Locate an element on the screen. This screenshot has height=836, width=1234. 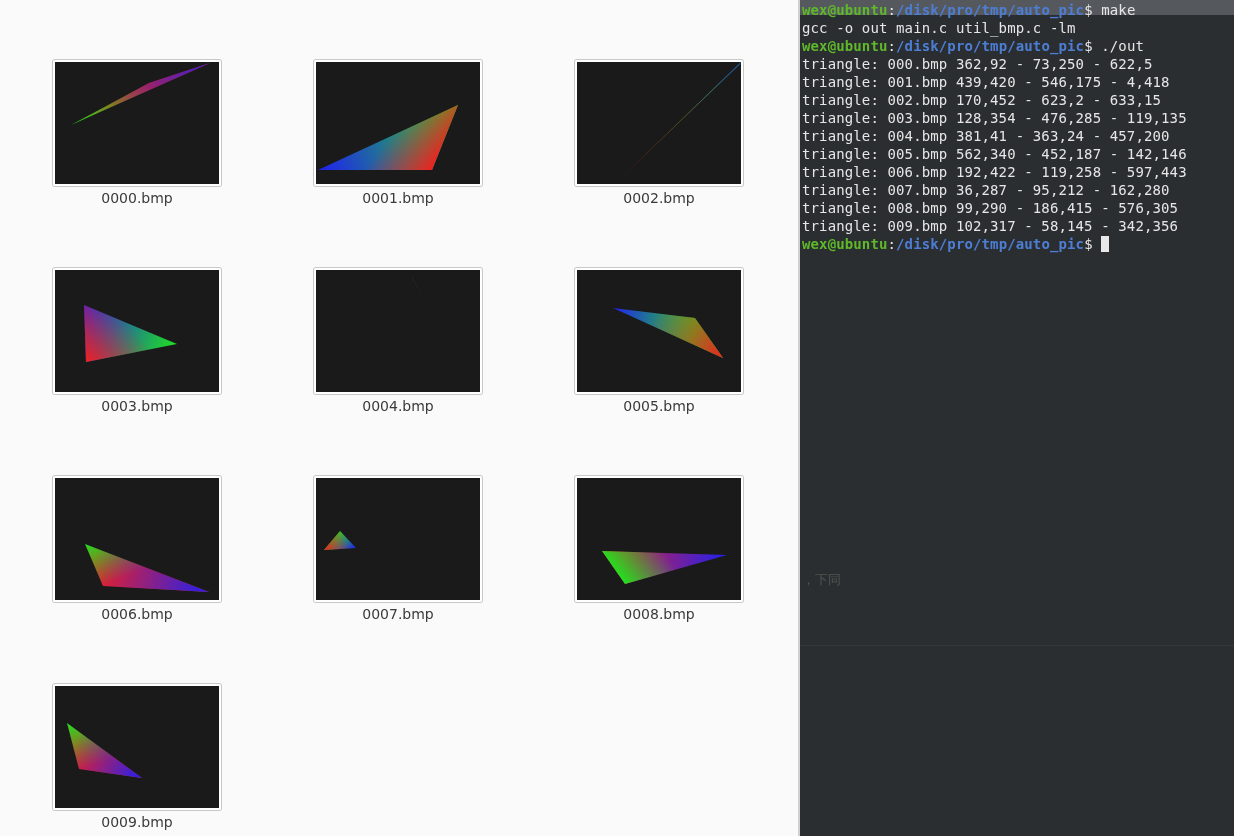
output-line: triangle: 009.bmp 102,317 - 58,145 - 342,356 is located at coordinates (991, 226).